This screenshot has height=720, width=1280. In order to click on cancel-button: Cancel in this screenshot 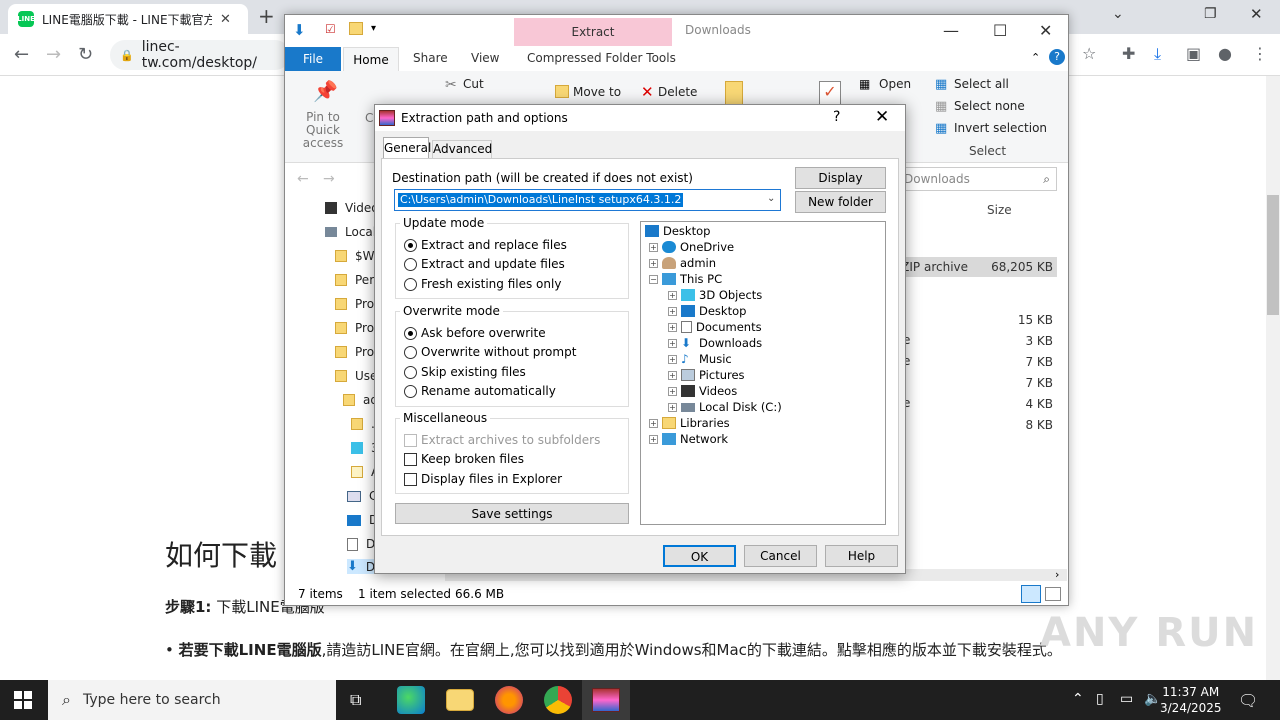, I will do `click(780, 556)`.